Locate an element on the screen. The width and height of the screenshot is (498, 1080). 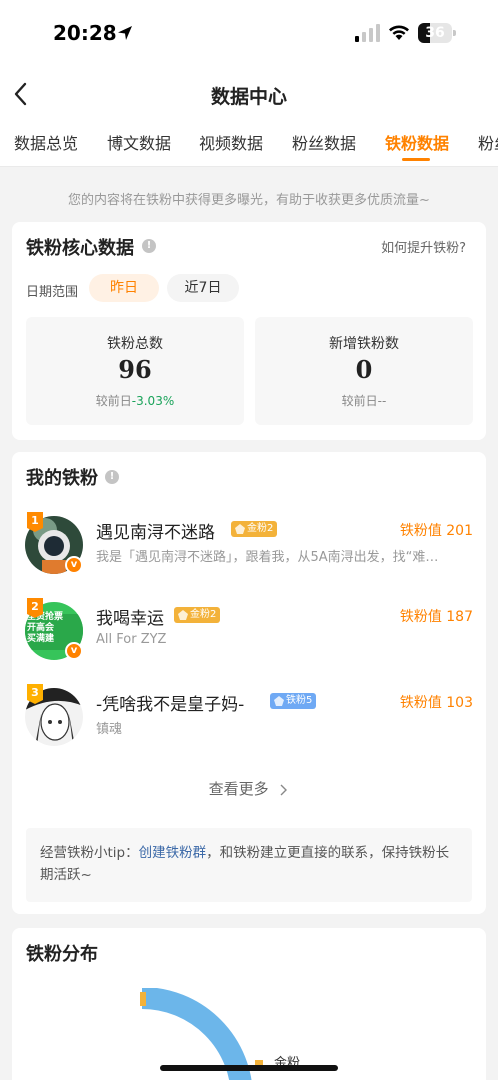
fan-name: 我喝幸运 is located at coordinates (130, 616).